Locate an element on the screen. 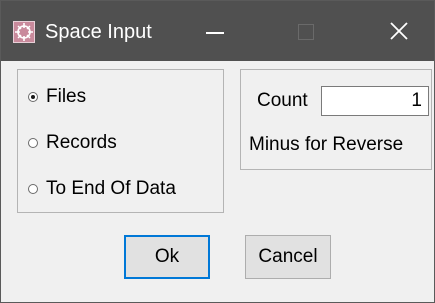 This screenshot has width=435, height=303. minimize-icon is located at coordinates (215, 33).